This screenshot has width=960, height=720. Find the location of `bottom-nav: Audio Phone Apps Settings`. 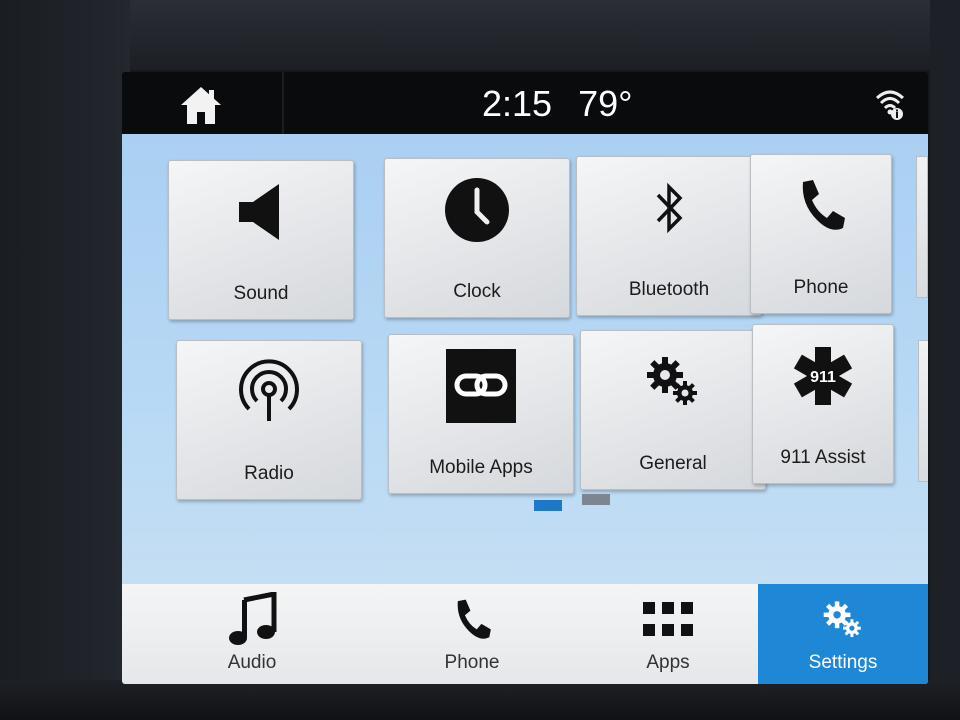

bottom-nav: Audio Phone Apps Settings is located at coordinates (525, 634).